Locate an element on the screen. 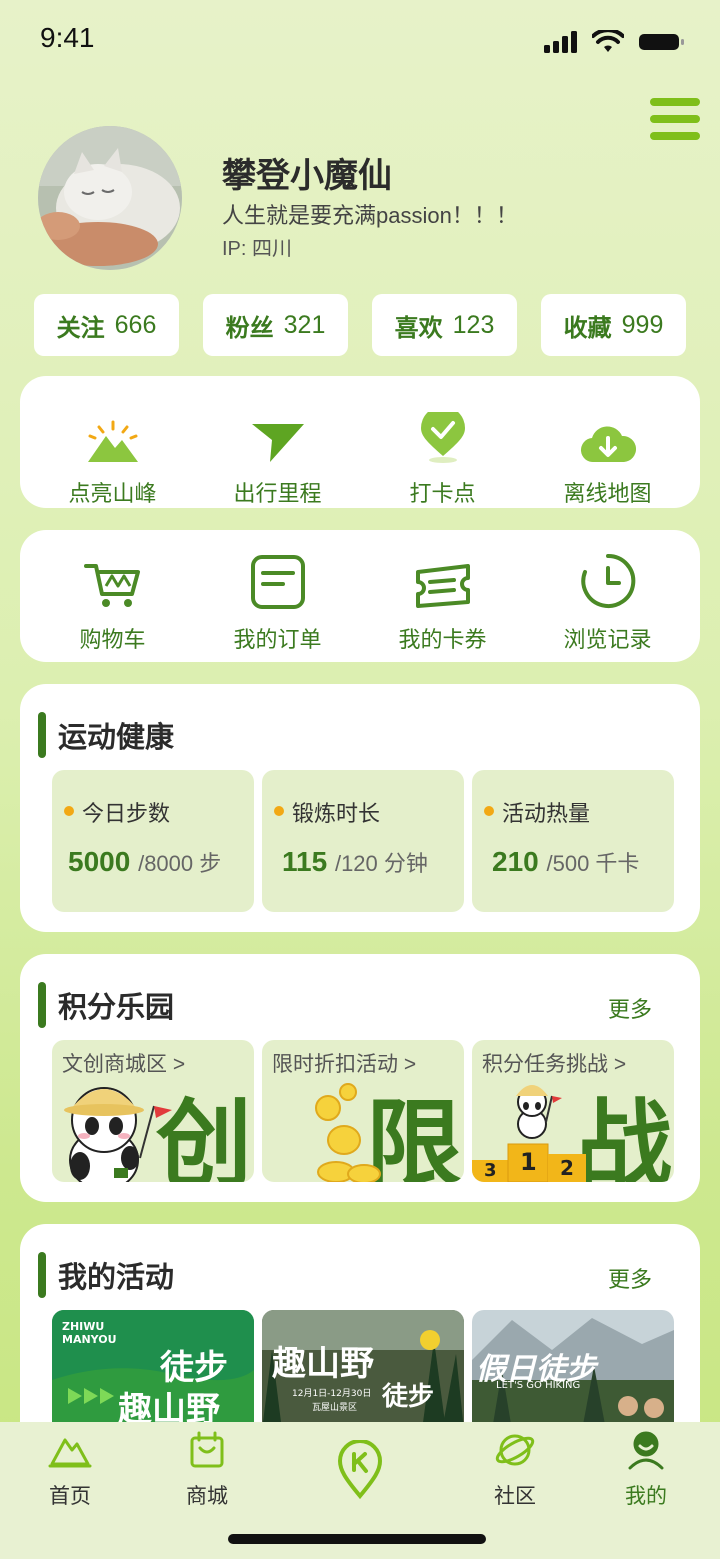  action-label: 浏览记录 is located at coordinates (607, 639).